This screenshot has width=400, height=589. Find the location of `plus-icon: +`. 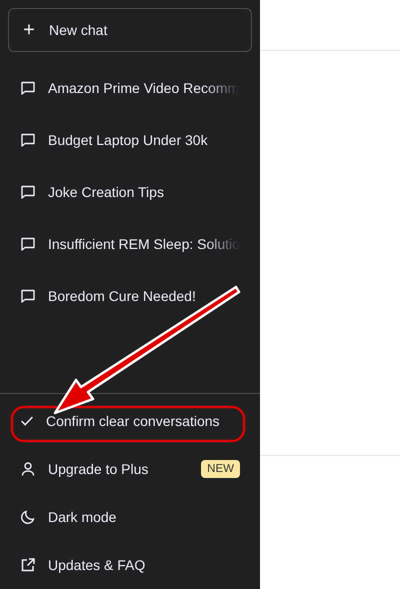

plus-icon: + is located at coordinates (29, 30).